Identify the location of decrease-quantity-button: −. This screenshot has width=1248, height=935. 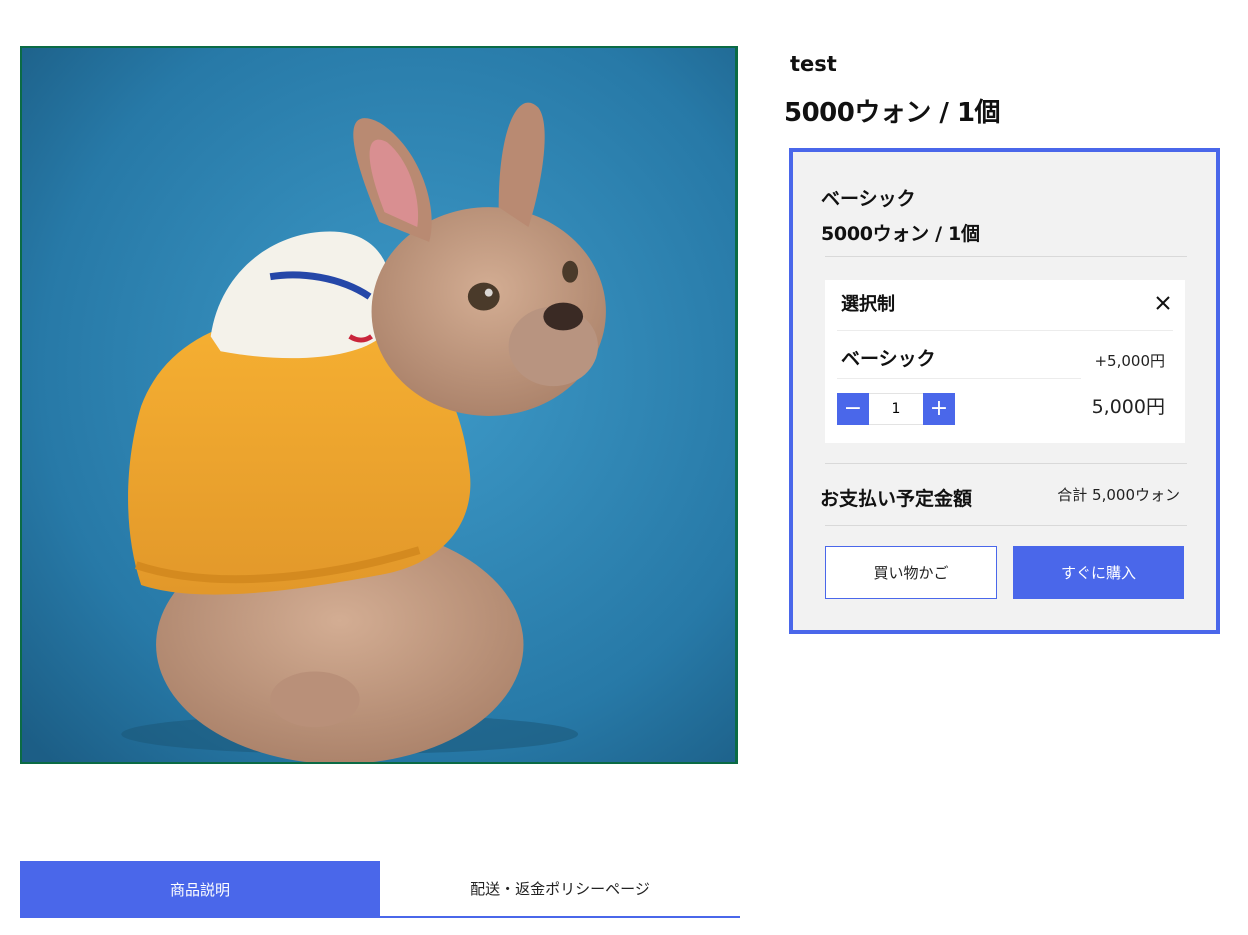
(853, 409).